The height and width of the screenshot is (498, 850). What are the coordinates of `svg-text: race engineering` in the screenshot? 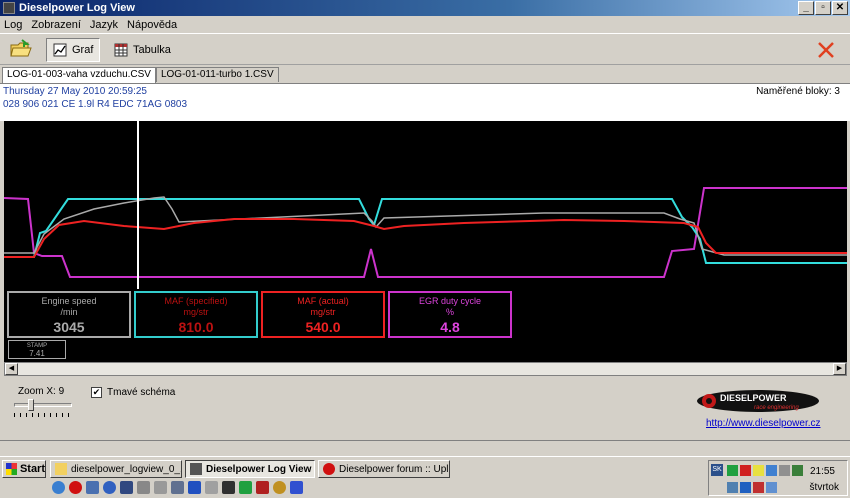 It's located at (776, 408).